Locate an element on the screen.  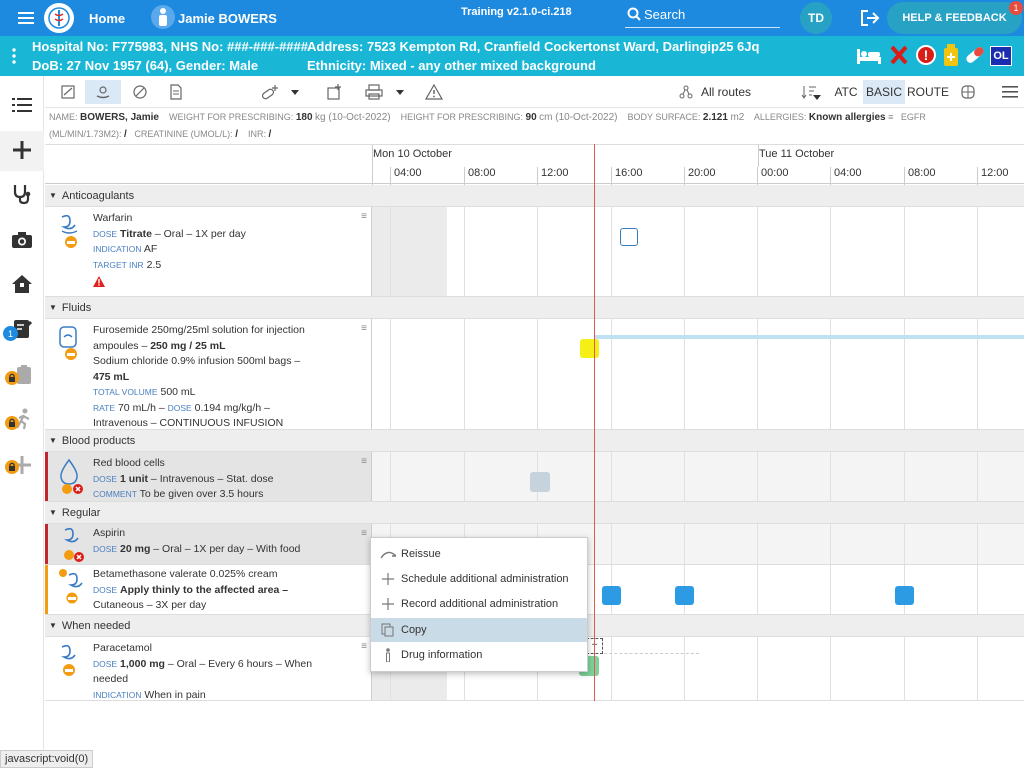
medication-strength: 250 mg / 25 mL is located at coordinates (188, 345).